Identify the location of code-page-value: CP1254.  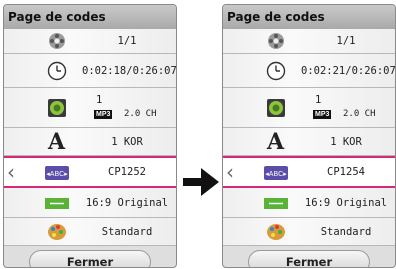
(346, 172).